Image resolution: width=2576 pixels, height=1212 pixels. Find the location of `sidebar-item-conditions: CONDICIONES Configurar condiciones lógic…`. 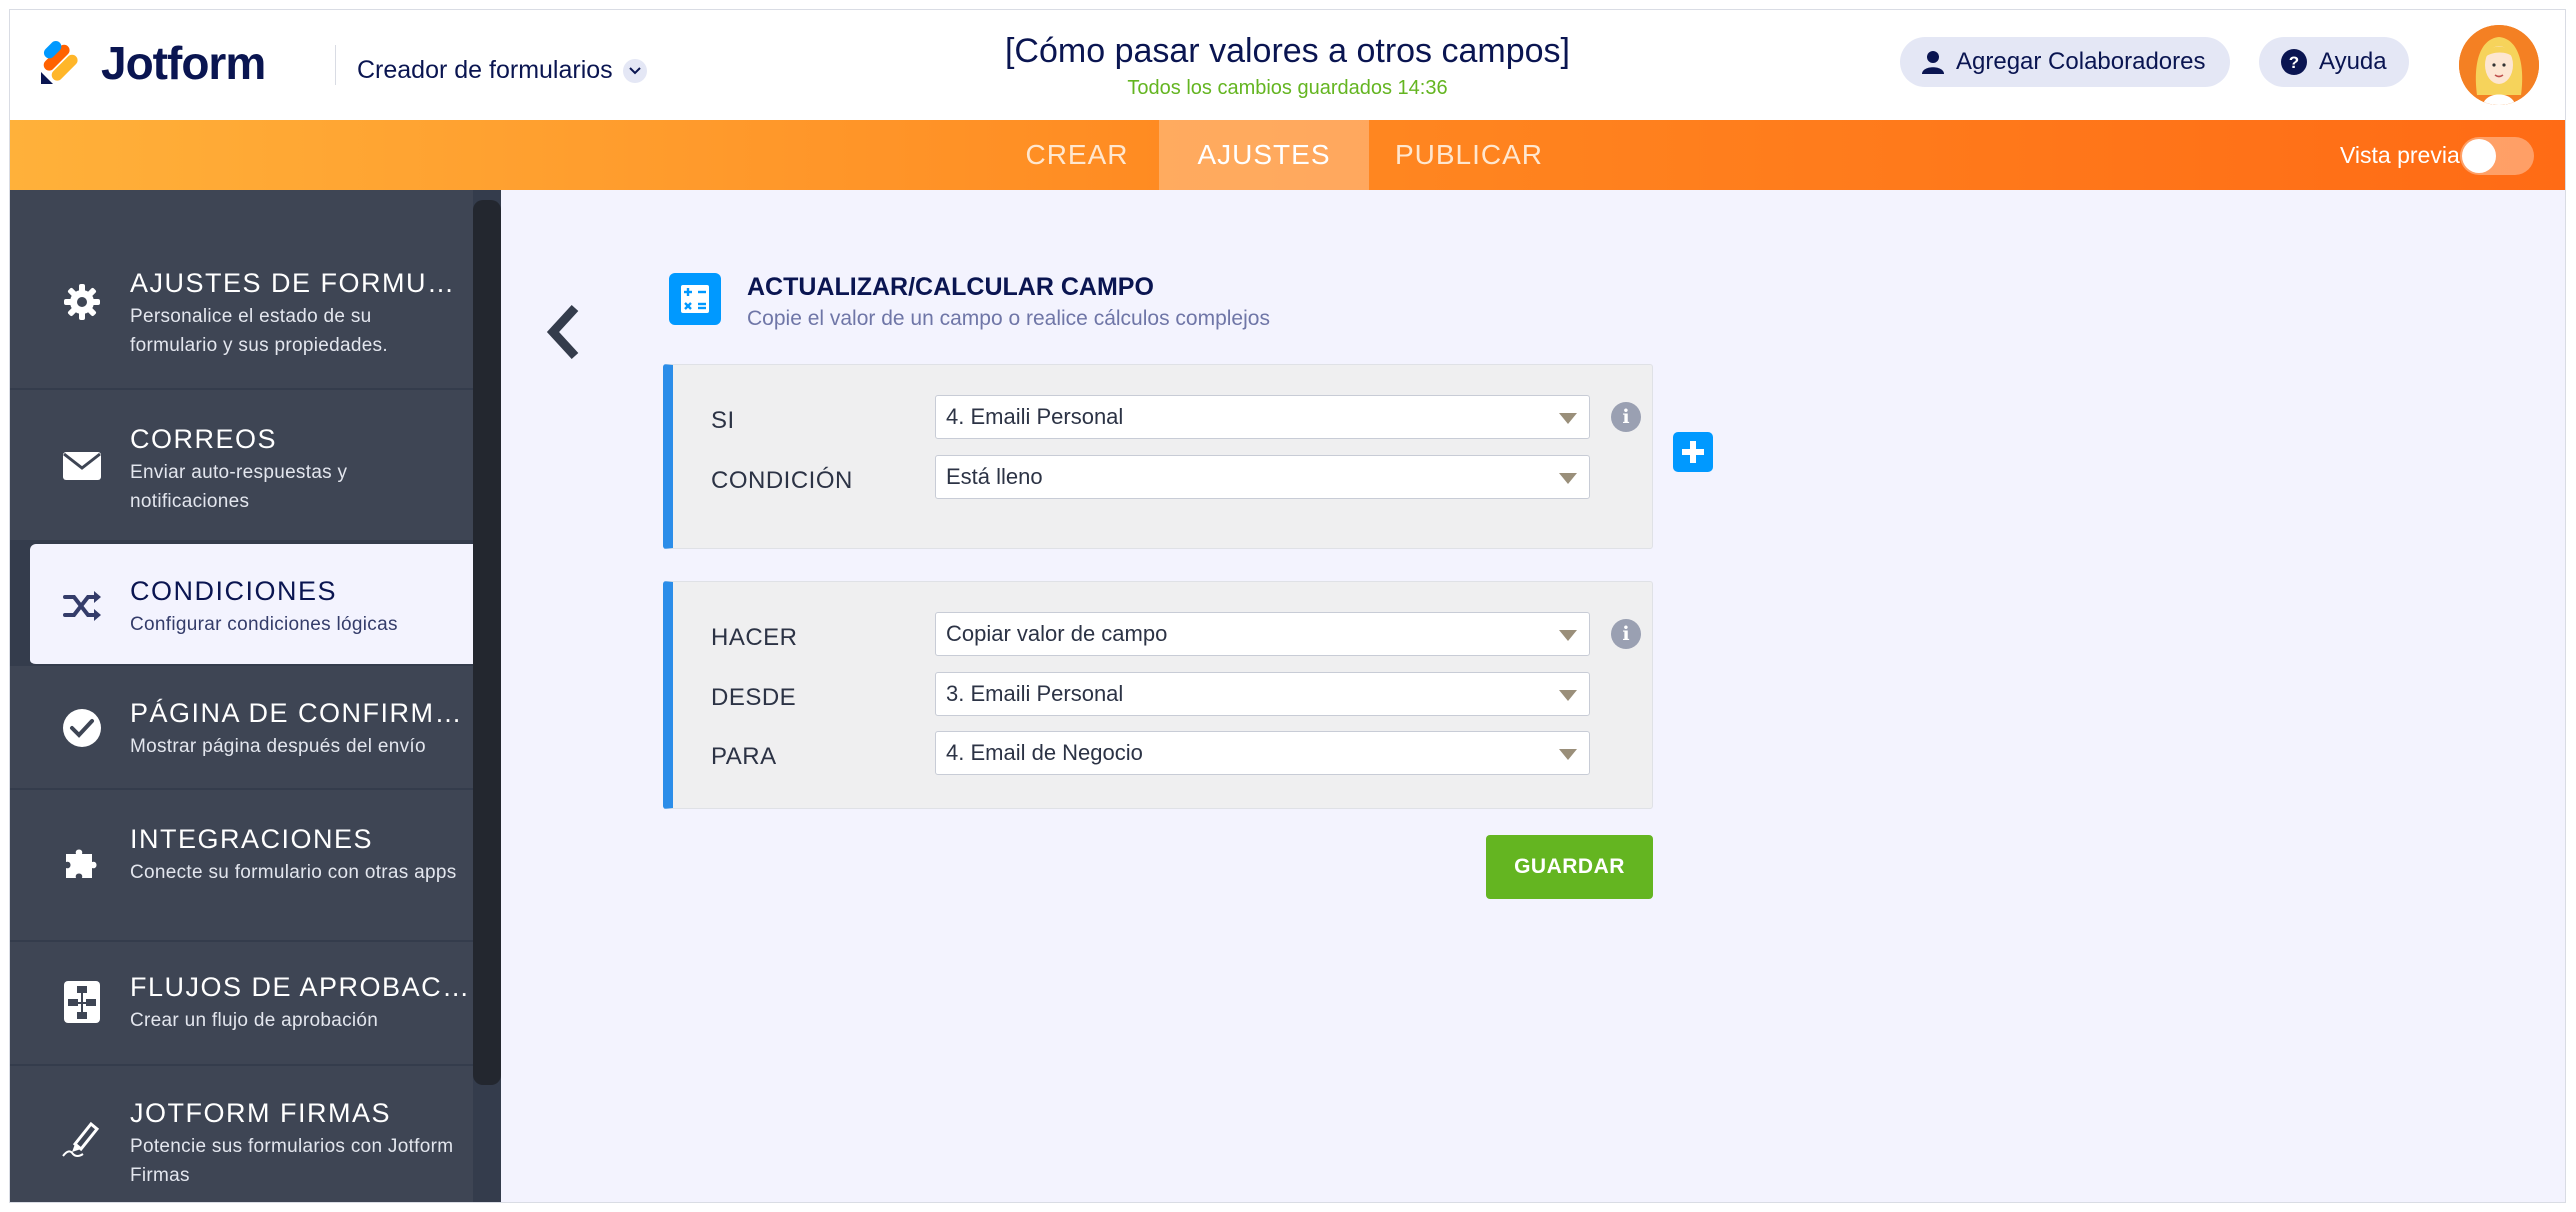

sidebar-item-conditions: CONDICIONES Configurar condiciones lógic… is located at coordinates (251, 605).